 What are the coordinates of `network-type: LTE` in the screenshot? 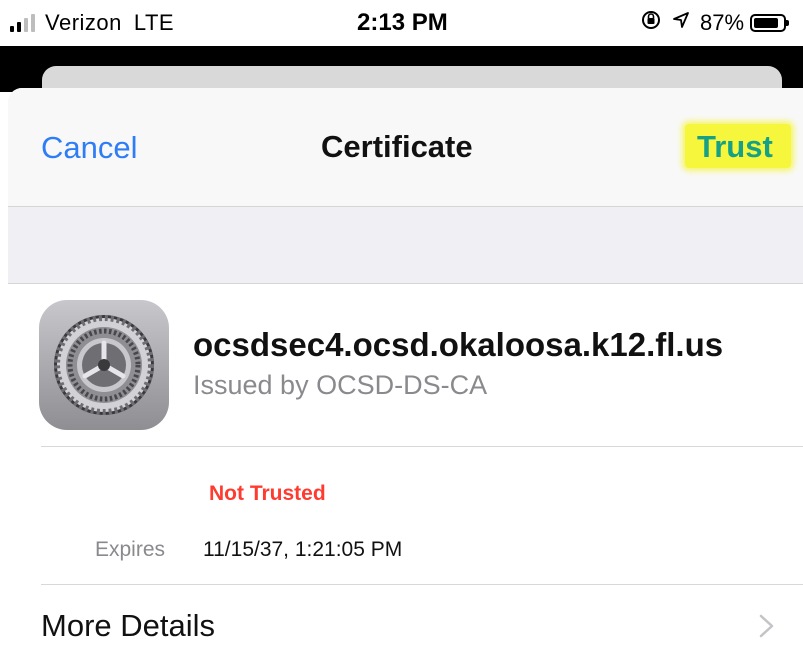 It's located at (154, 22).